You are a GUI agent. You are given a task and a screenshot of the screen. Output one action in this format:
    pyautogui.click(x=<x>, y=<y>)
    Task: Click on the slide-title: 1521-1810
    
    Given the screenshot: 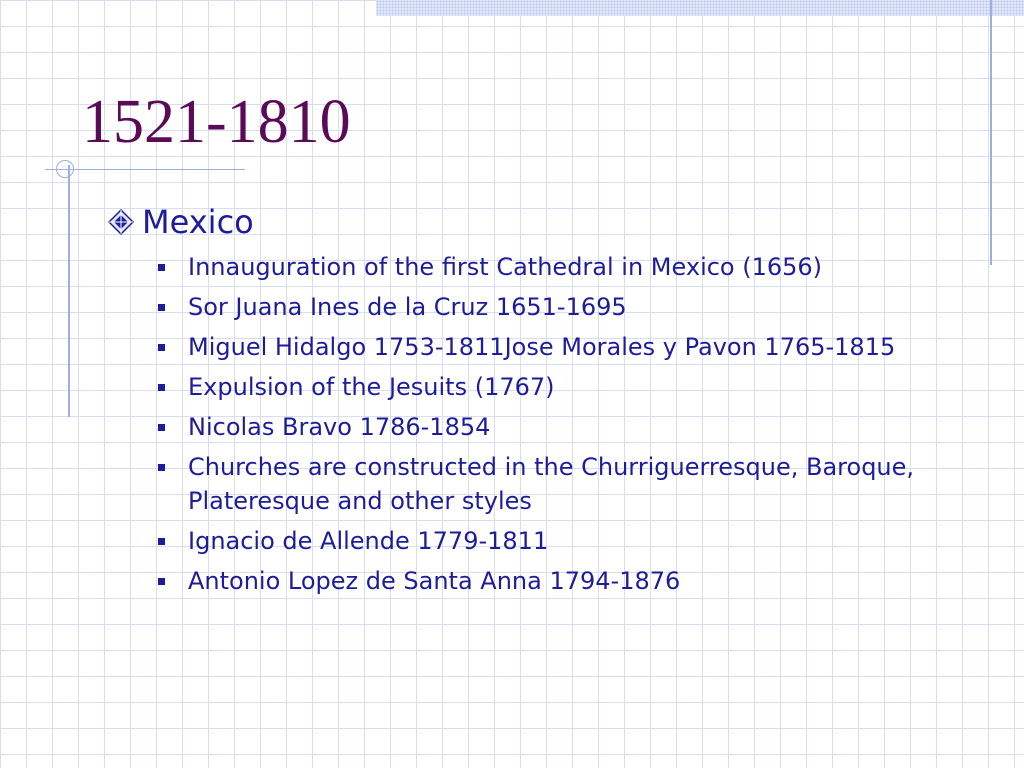 What is the action you would take?
    pyautogui.click(x=216, y=122)
    